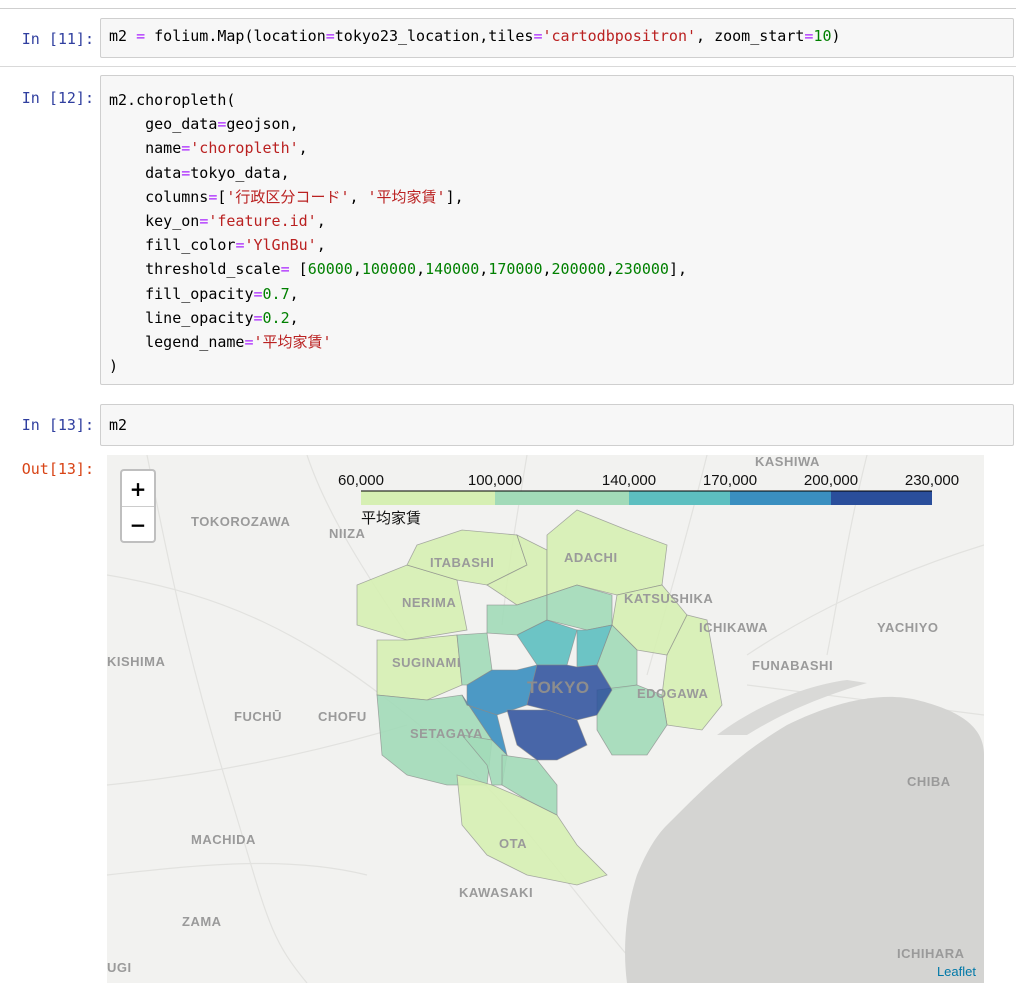 Image resolution: width=1024 pixels, height=1003 pixels. Describe the element at coordinates (138, 489) in the screenshot. I see `zoom-in-button: +` at that location.